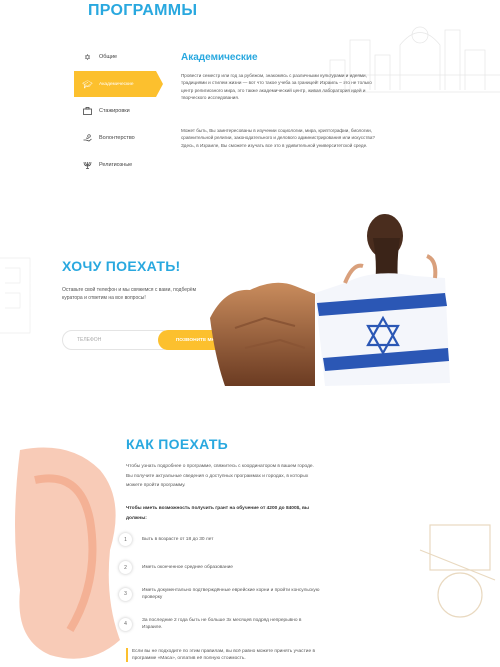 This screenshot has height=667, width=500. Describe the element at coordinates (67, 553) in the screenshot. I see `watercolor-decoration` at that location.